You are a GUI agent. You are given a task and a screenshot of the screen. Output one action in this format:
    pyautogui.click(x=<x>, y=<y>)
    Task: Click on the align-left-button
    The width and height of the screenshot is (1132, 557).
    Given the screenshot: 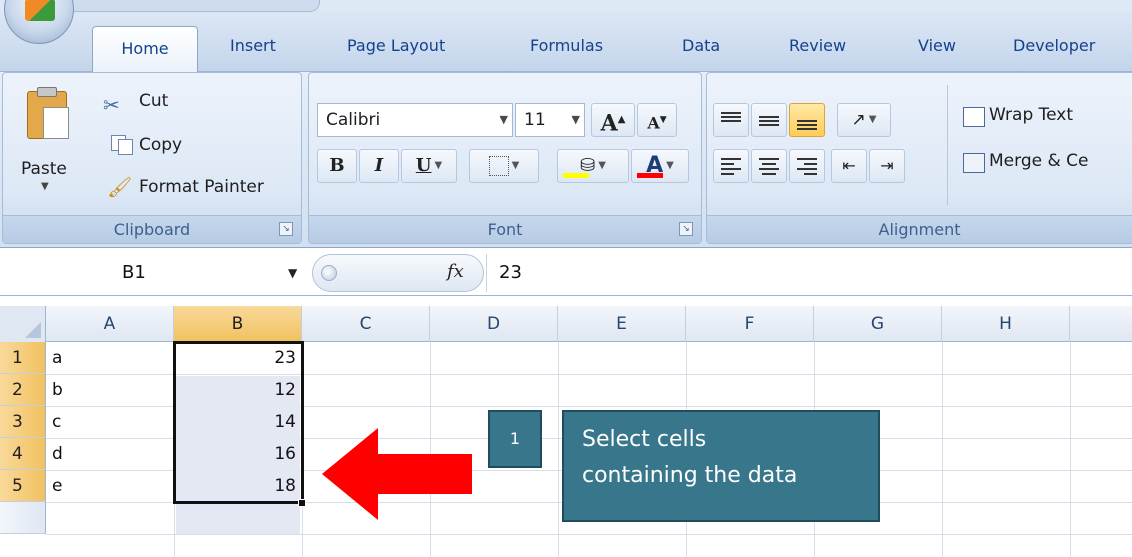 What is the action you would take?
    pyautogui.click(x=731, y=166)
    